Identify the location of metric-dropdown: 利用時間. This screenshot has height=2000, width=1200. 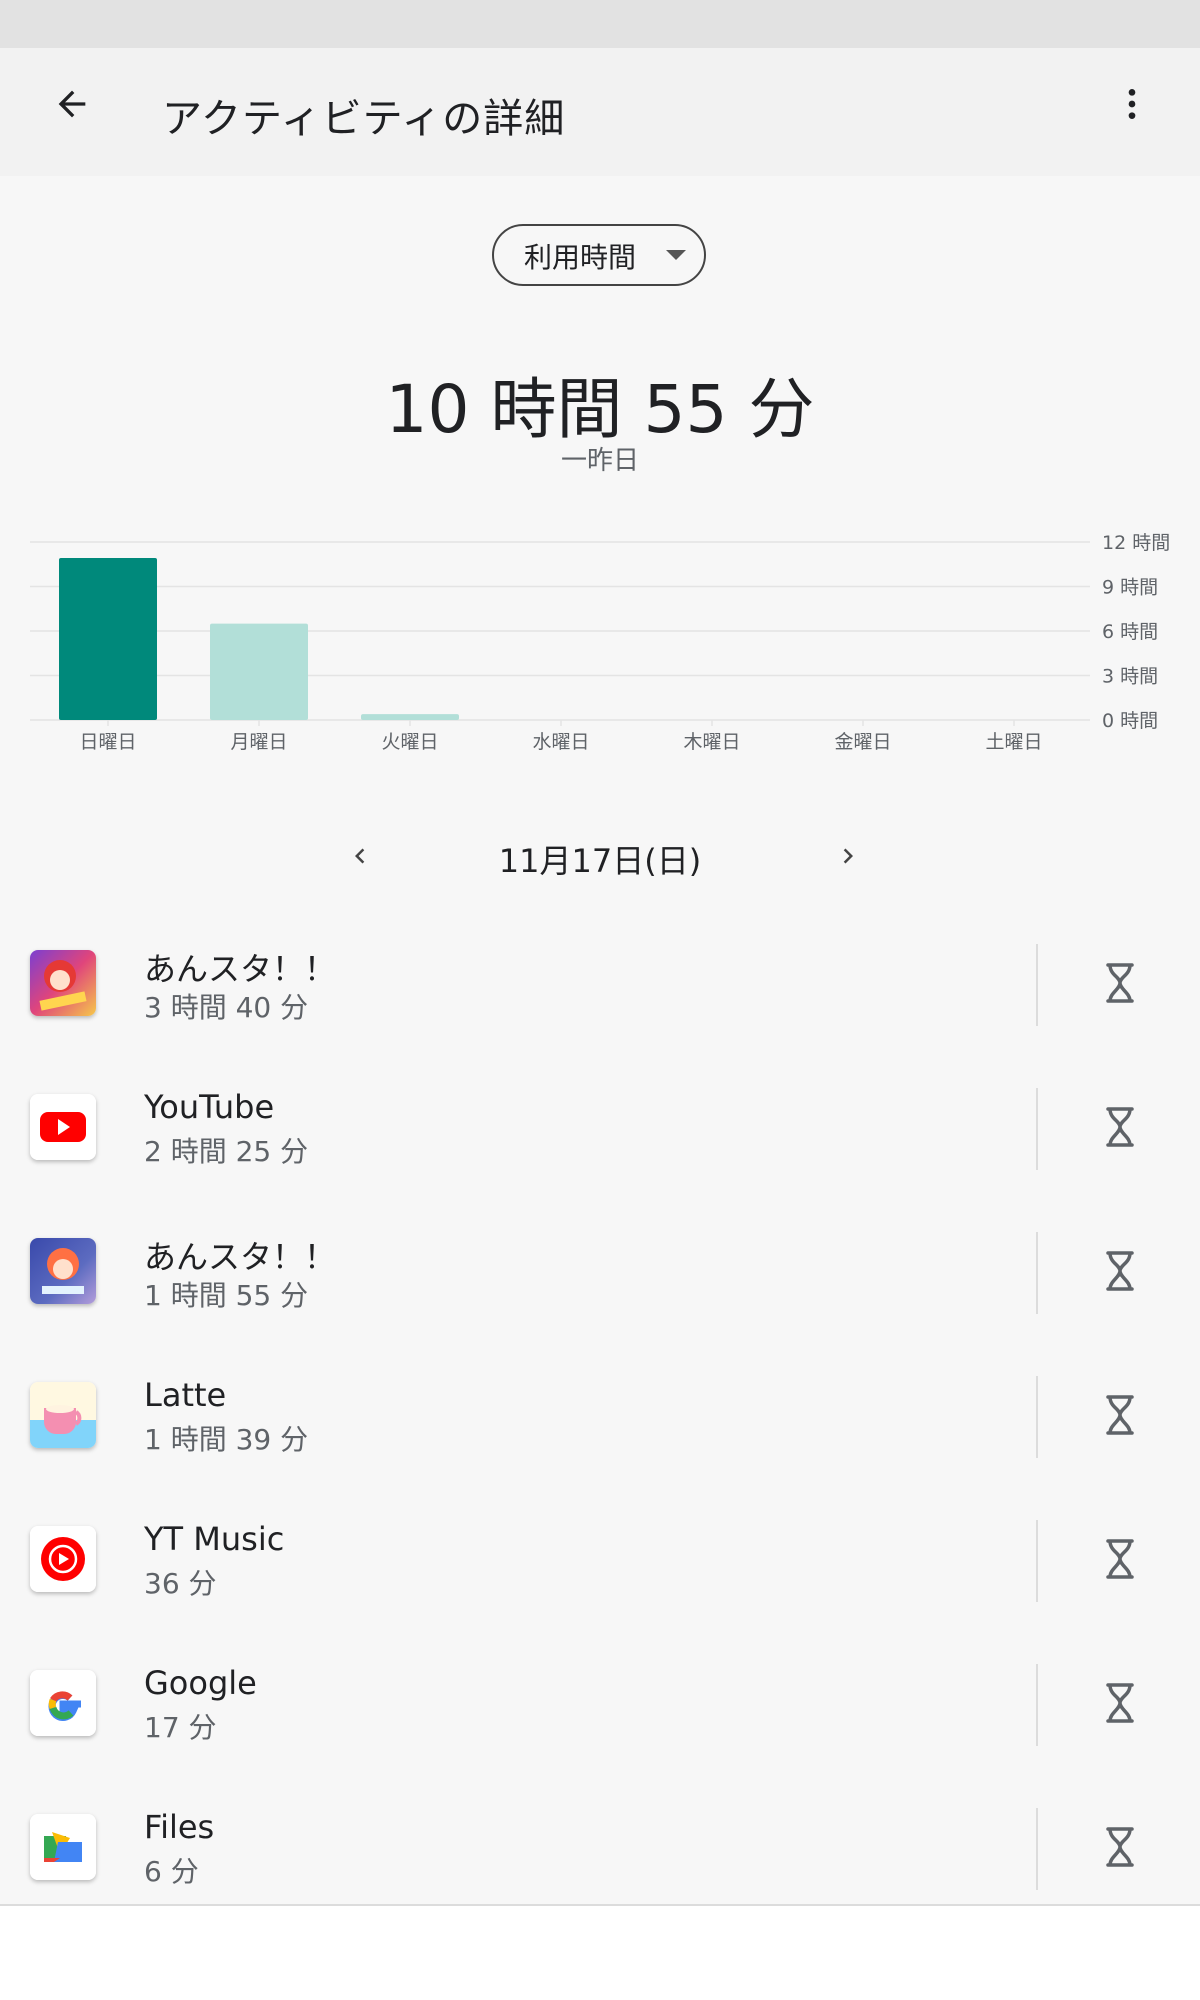
(599, 255).